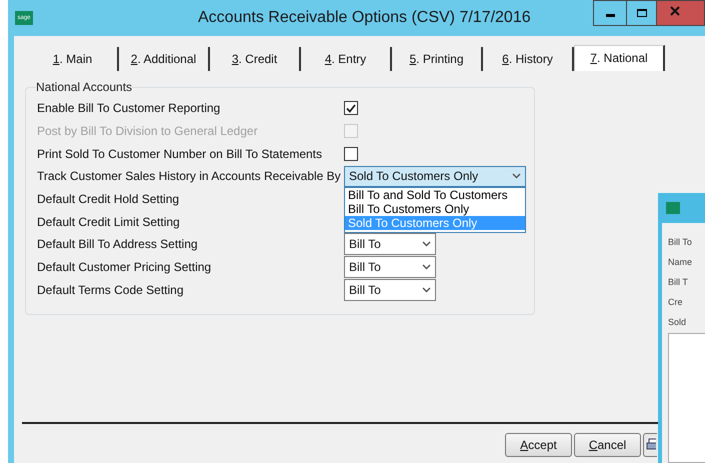 Image resolution: width=705 pixels, height=463 pixels. Describe the element at coordinates (678, 322) in the screenshot. I see `field-label: Sold` at that location.